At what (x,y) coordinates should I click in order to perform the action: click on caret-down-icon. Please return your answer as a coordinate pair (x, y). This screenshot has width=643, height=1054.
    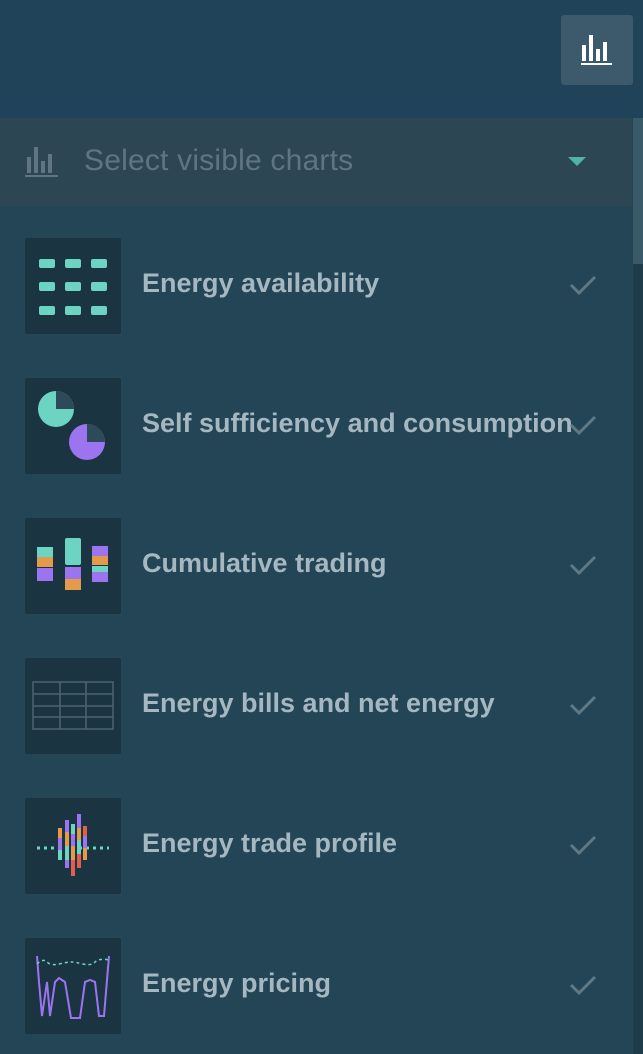
    Looking at the image, I should click on (577, 161).